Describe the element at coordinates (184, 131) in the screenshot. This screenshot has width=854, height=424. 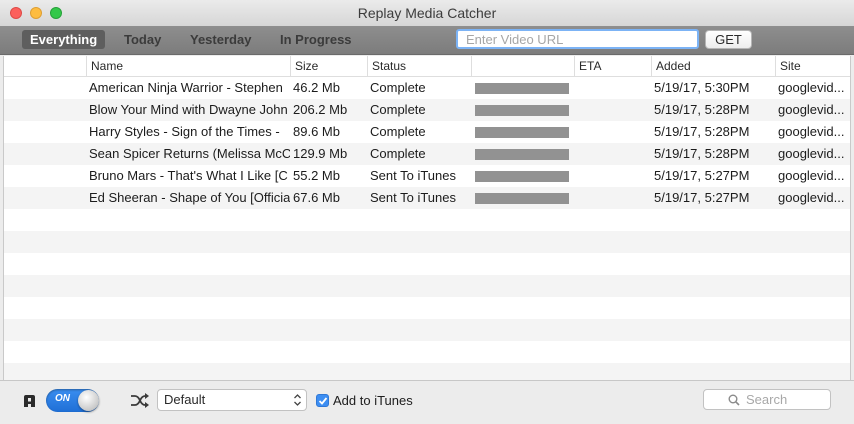
I see `cell-name: Harry Styles - Sign of the Times -` at that location.